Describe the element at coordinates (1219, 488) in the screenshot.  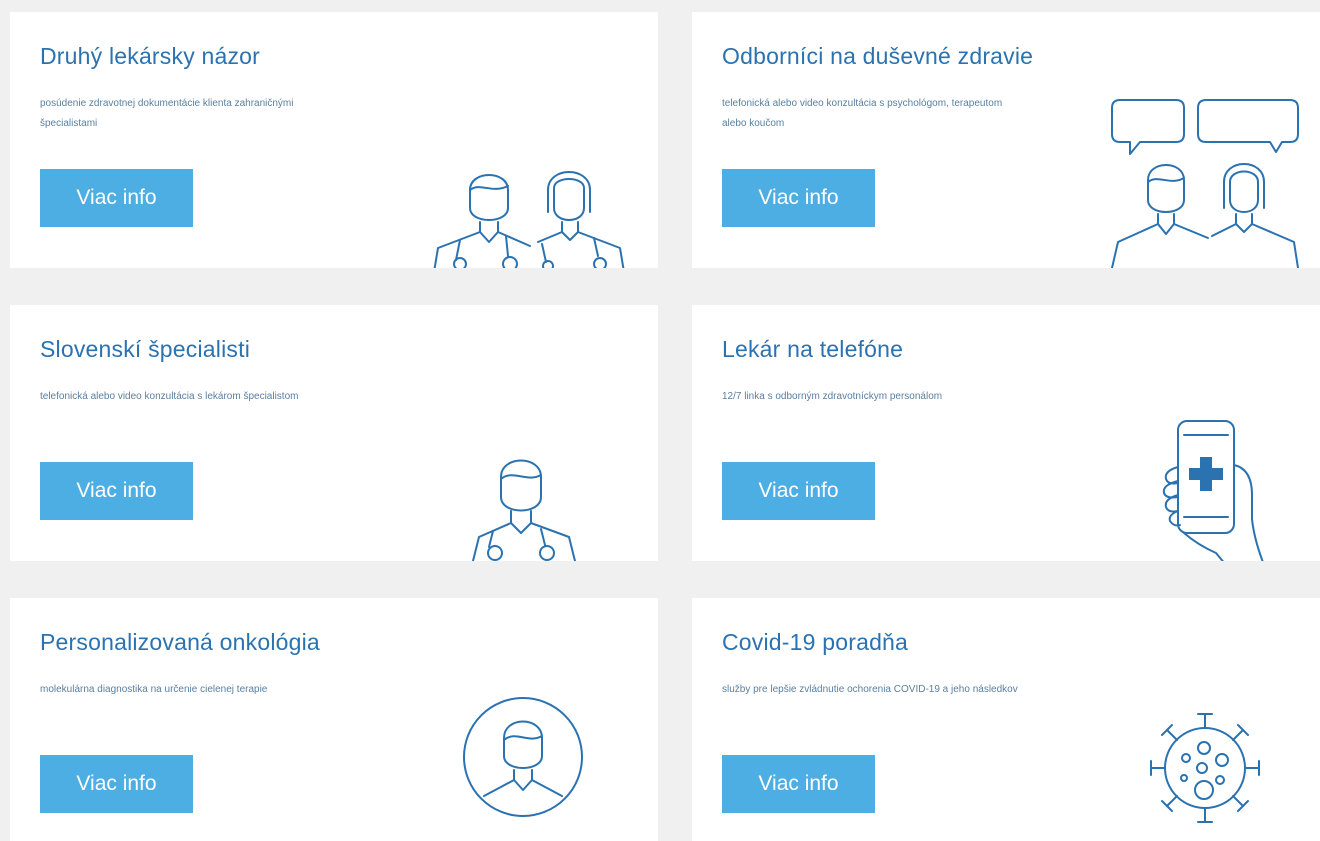
I see `phone-medical-icon` at that location.